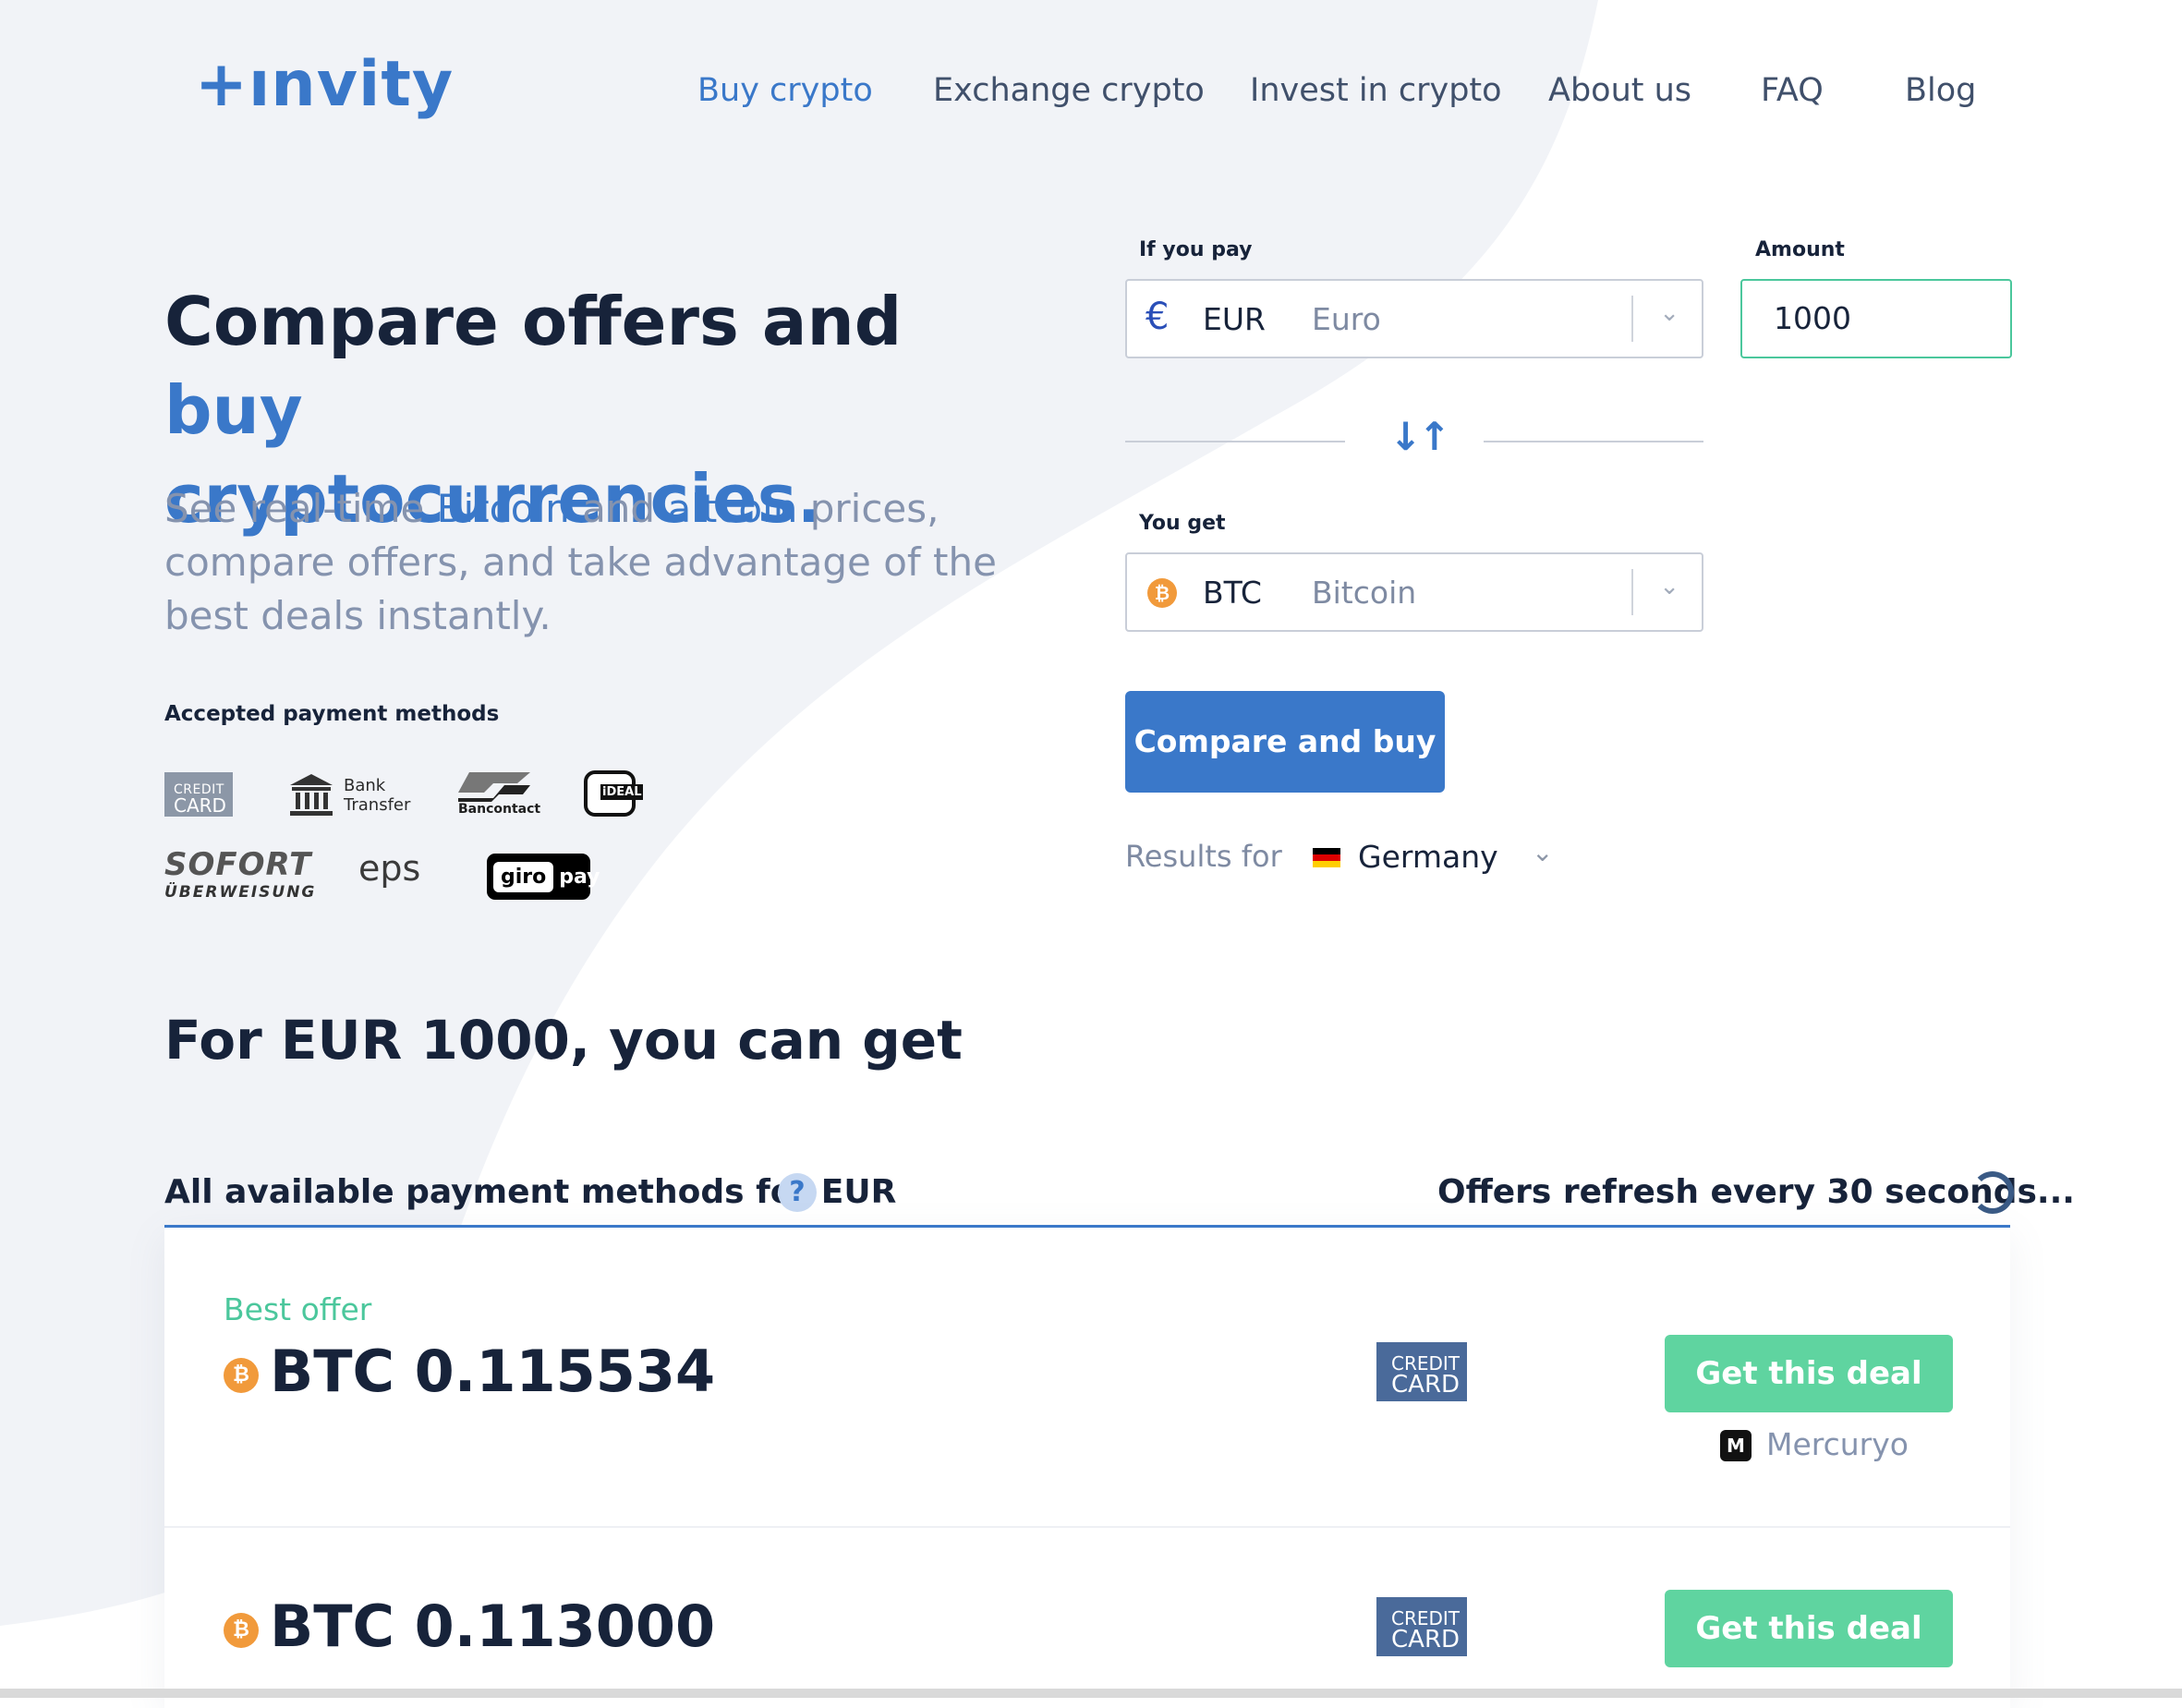  I want to click on provider-name: Mercuryo, so click(1837, 1444).